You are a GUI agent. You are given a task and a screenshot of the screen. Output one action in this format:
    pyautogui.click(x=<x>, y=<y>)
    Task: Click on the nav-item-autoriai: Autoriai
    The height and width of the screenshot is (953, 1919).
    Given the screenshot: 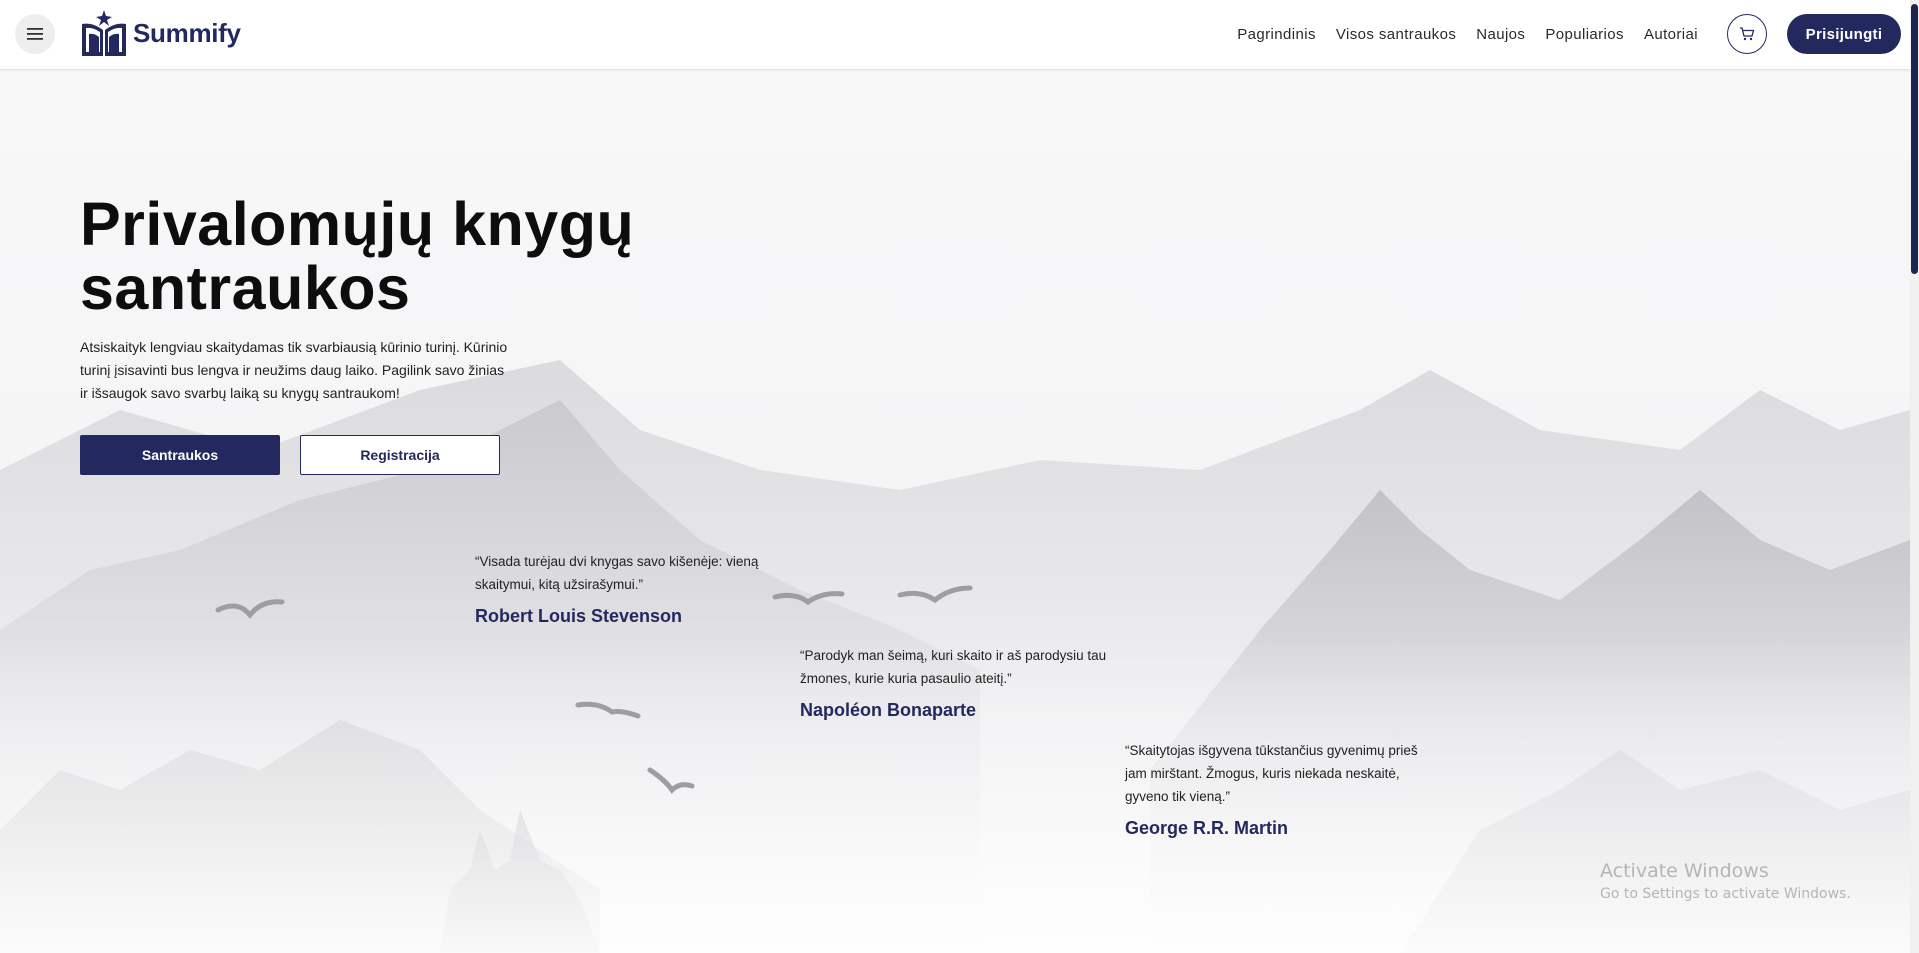 What is the action you would take?
    pyautogui.click(x=1671, y=34)
    